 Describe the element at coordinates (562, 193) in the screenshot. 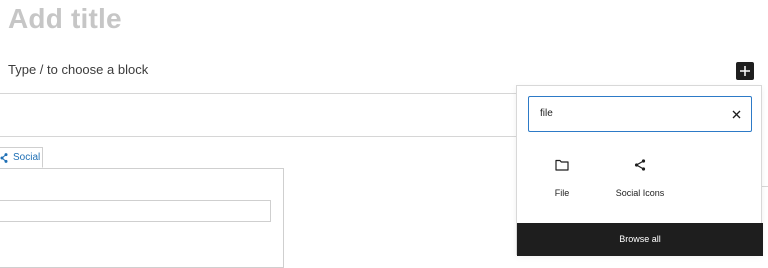

I see `block-result-label: File` at that location.